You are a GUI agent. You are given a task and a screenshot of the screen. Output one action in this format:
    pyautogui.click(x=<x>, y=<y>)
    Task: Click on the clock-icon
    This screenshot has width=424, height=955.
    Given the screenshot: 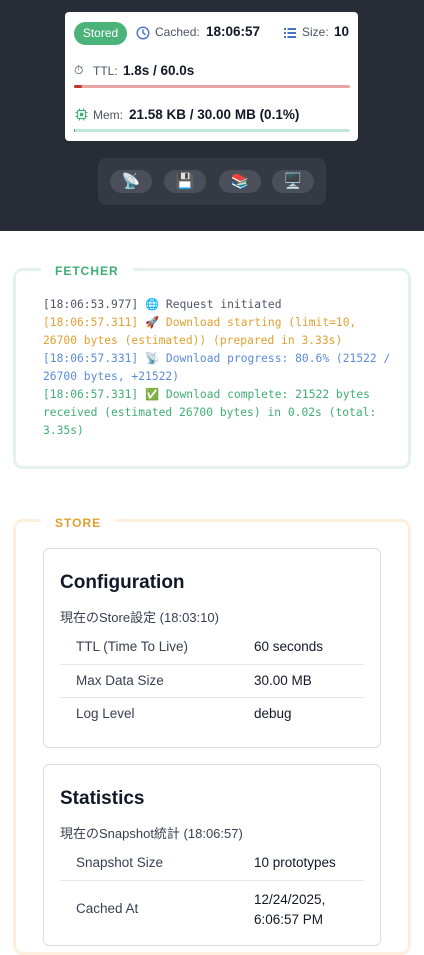 What is the action you would take?
    pyautogui.click(x=143, y=33)
    